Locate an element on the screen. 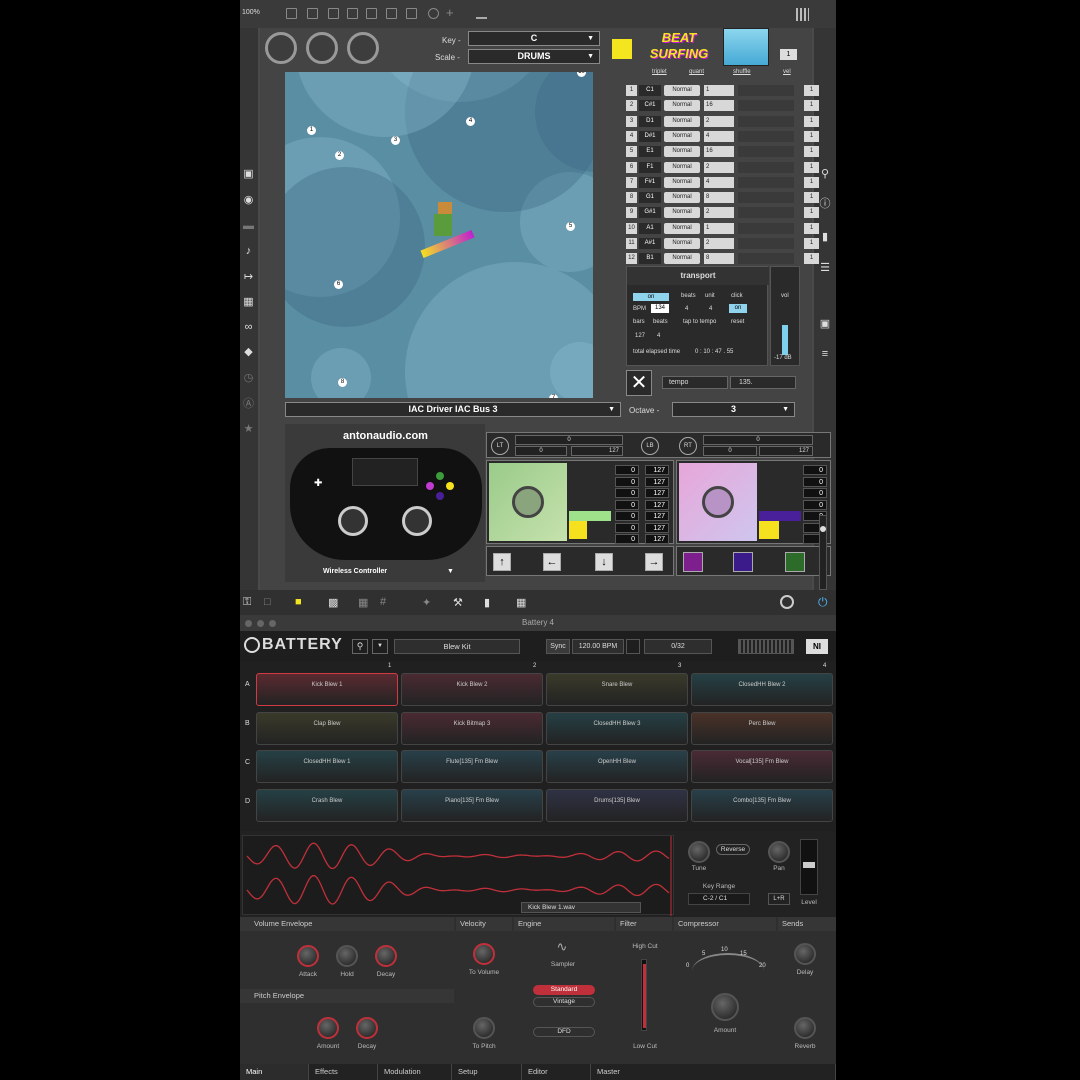  power-logo-icon is located at coordinates (252, 645).